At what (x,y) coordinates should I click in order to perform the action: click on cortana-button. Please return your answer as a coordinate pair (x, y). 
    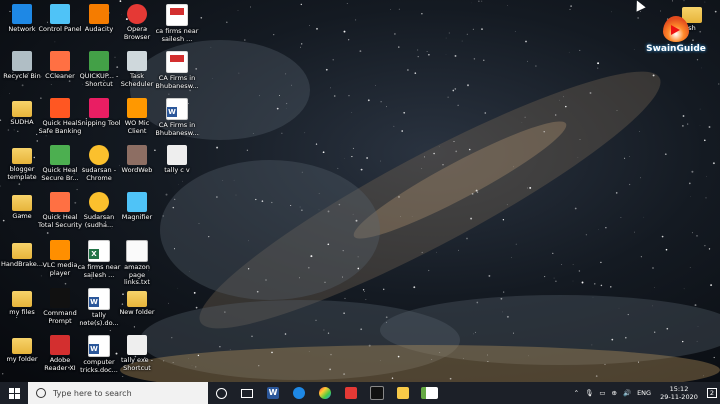
    Looking at the image, I should click on (221, 393).